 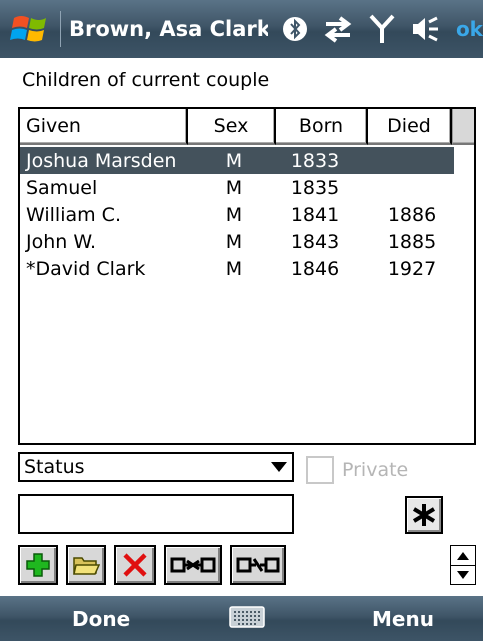 What do you see at coordinates (232, 127) in the screenshot?
I see `column-header-sex: Sex` at bounding box center [232, 127].